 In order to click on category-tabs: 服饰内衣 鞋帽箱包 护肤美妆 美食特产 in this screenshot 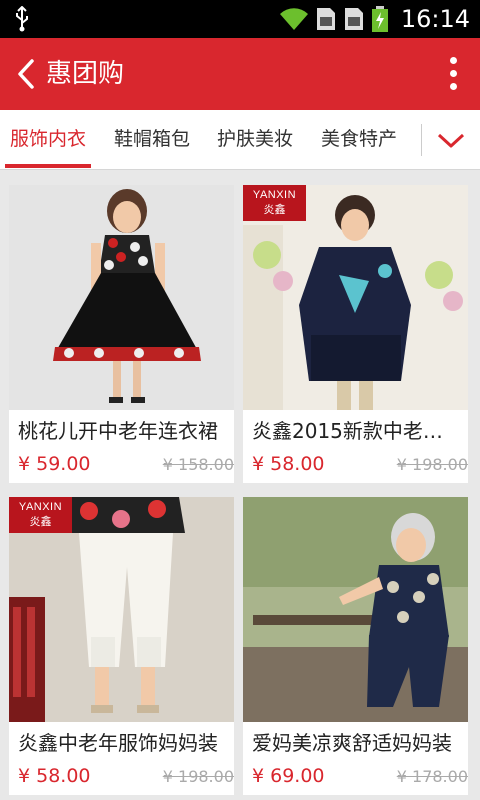, I will do `click(240, 140)`.